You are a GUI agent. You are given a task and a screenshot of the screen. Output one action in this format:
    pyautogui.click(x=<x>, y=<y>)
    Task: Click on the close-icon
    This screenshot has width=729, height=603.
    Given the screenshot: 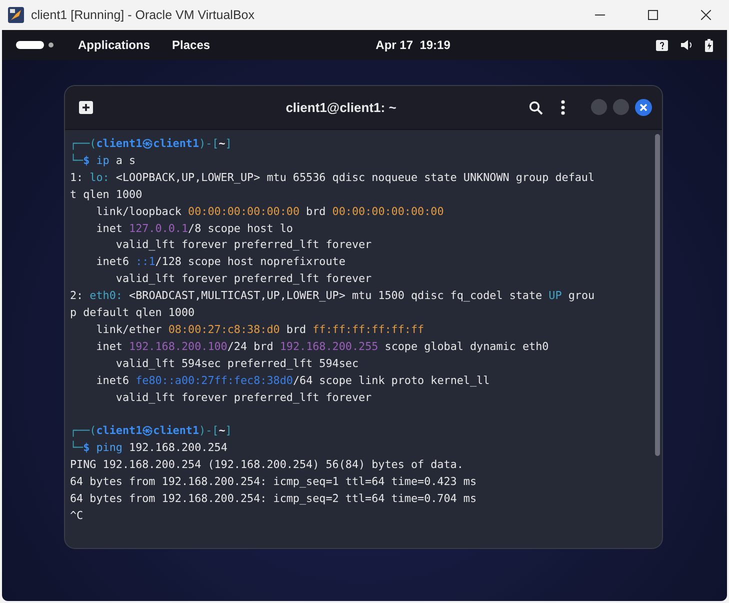 What is the action you would take?
    pyautogui.click(x=706, y=15)
    